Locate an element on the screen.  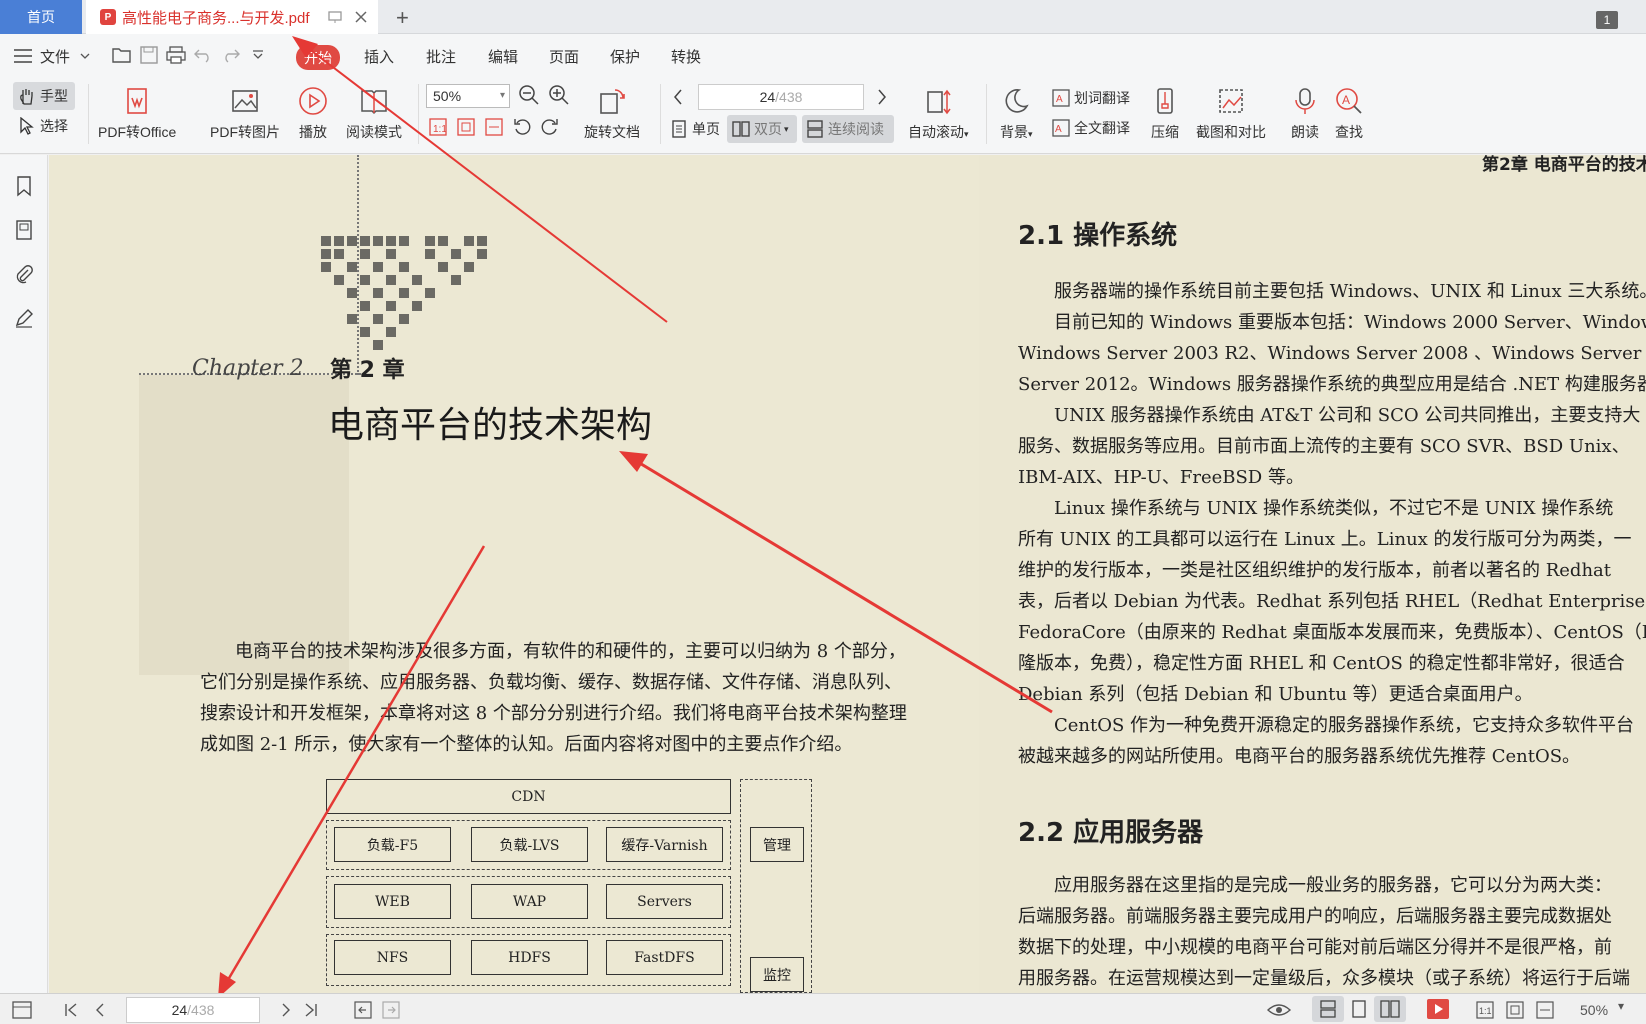
sidebar-toggle-icon is located at coordinates (22, 1010).